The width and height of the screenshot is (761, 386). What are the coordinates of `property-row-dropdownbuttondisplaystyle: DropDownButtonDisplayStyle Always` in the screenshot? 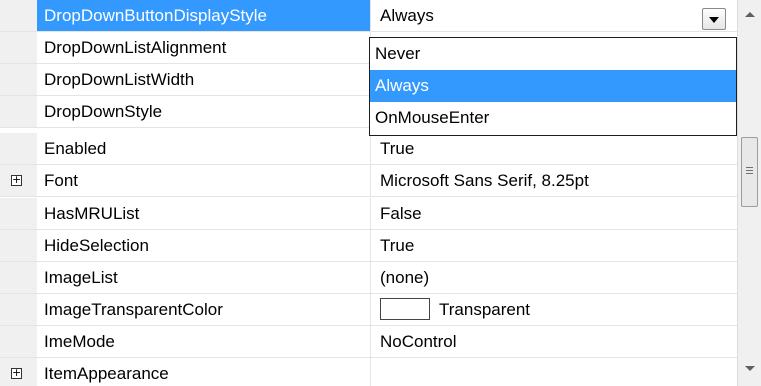 It's located at (368, 16).